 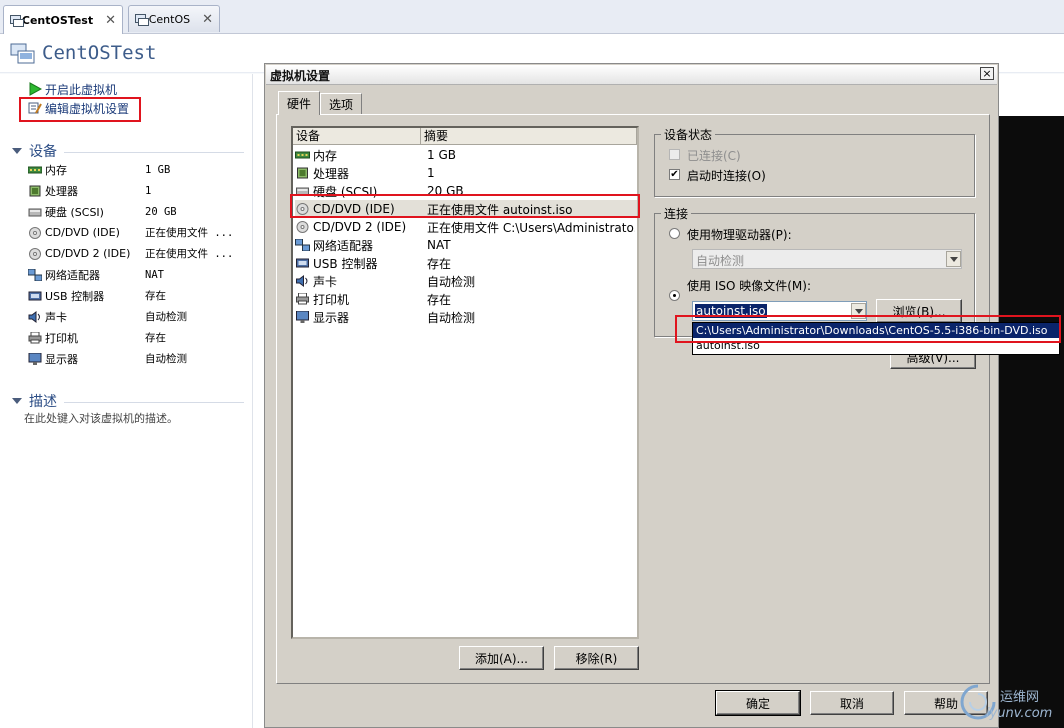 What do you see at coordinates (758, 703) in the screenshot?
I see `ok-button: 确定` at bounding box center [758, 703].